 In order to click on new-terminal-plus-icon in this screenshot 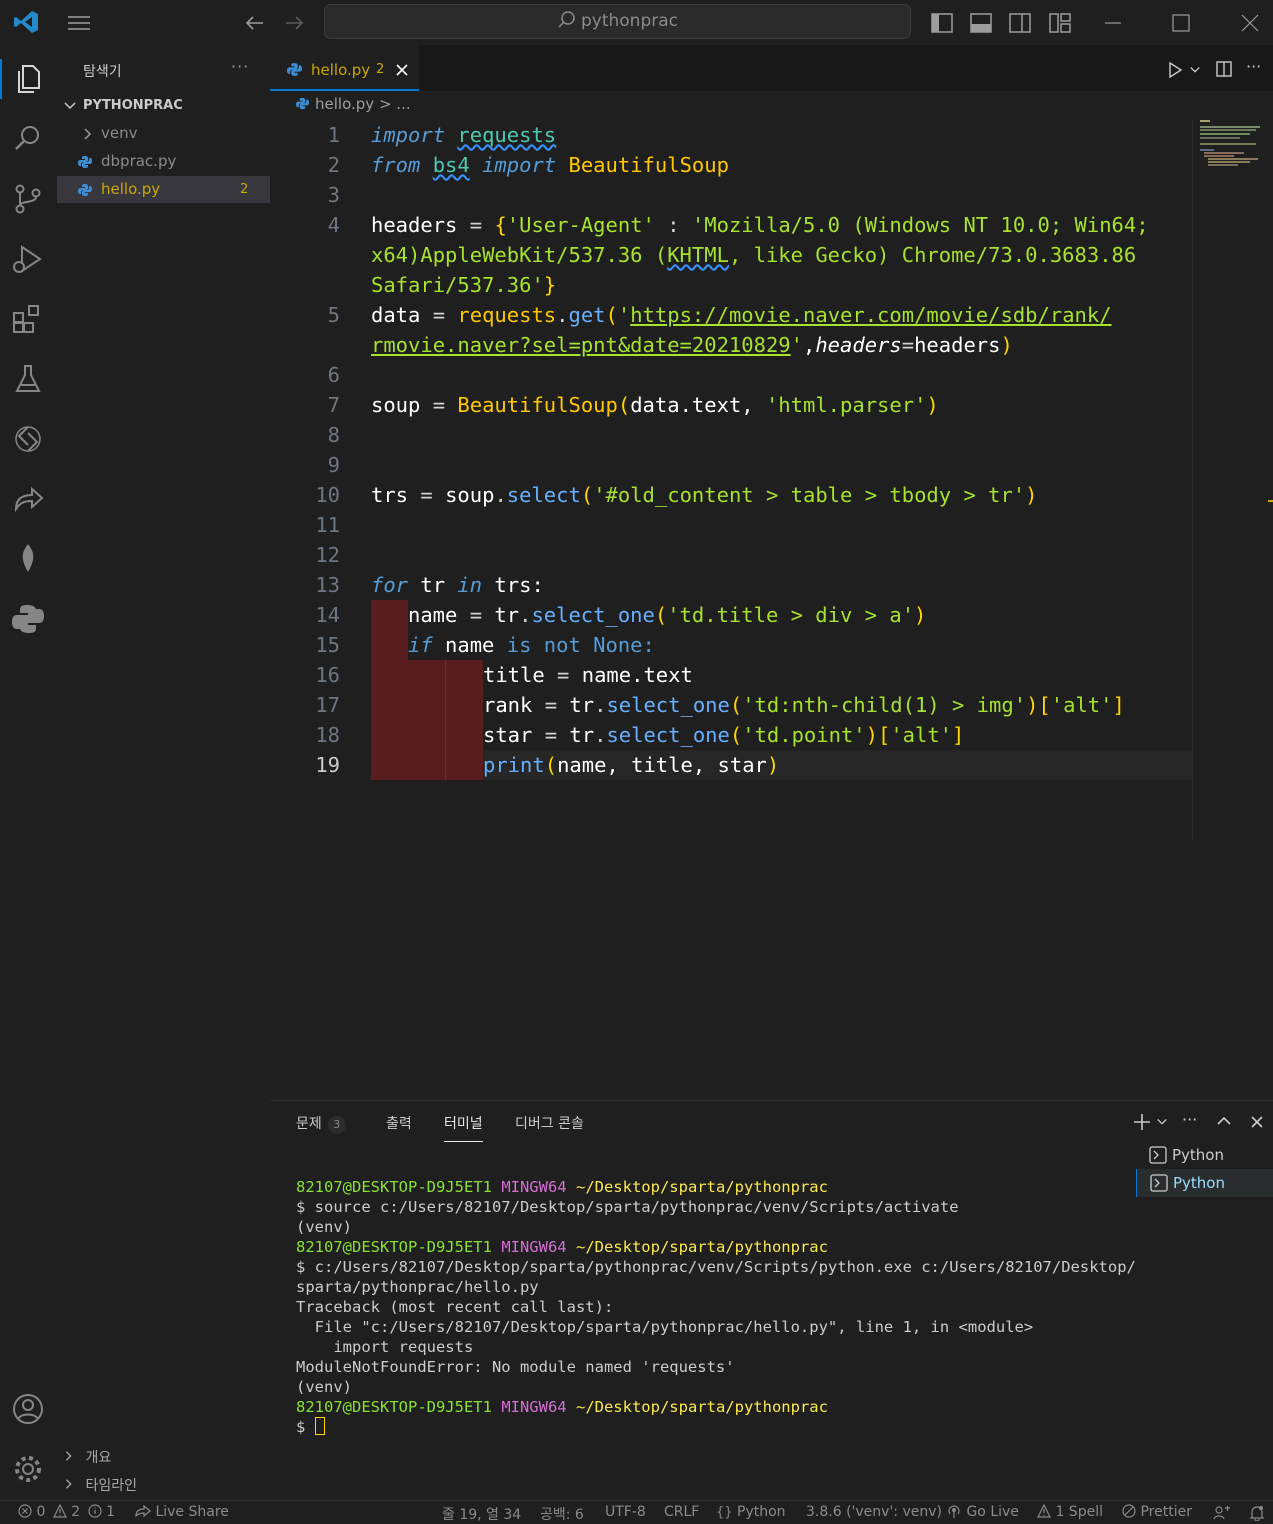, I will do `click(1142, 1122)`.